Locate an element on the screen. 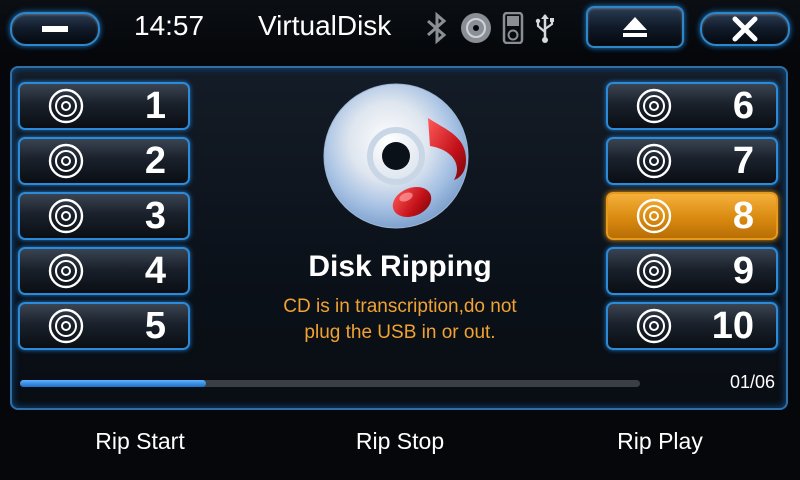 The width and height of the screenshot is (800, 480). minimize-button is located at coordinates (55, 29).